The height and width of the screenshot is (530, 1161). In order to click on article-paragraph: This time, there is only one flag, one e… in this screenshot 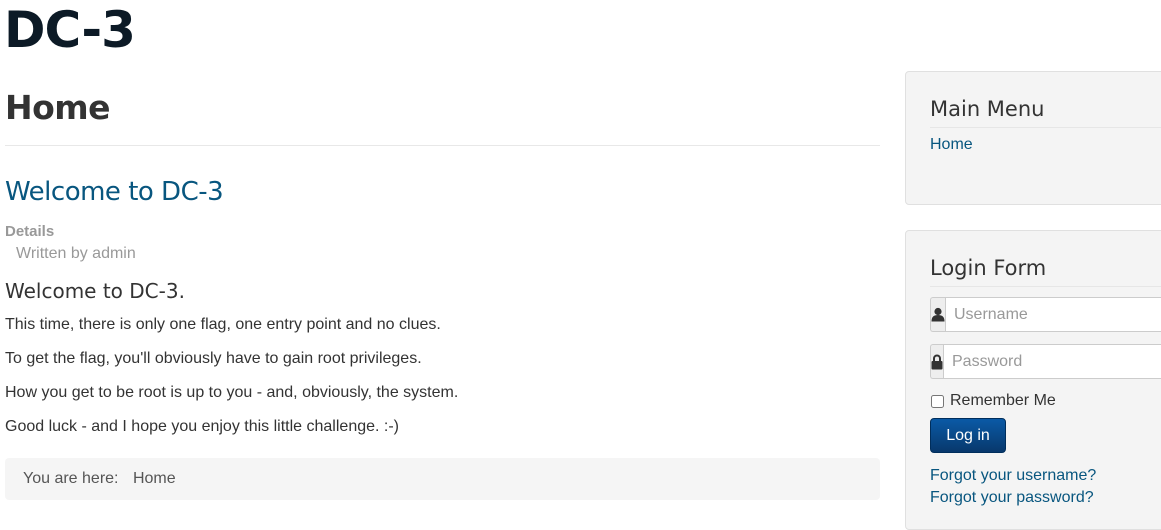, I will do `click(223, 324)`.